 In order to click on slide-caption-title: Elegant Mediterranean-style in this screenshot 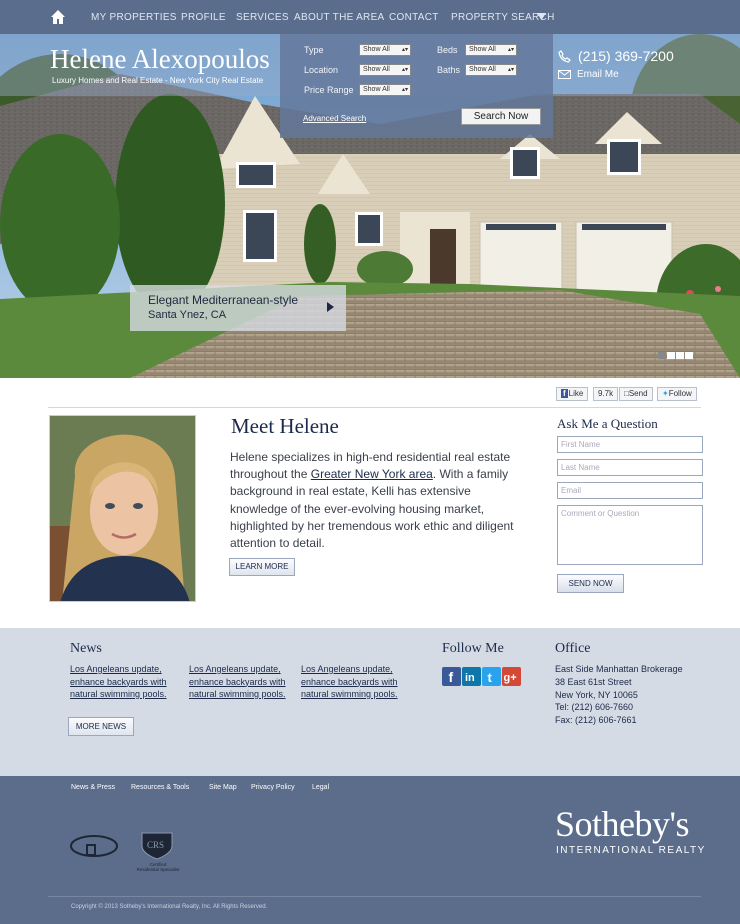, I will do `click(223, 300)`.